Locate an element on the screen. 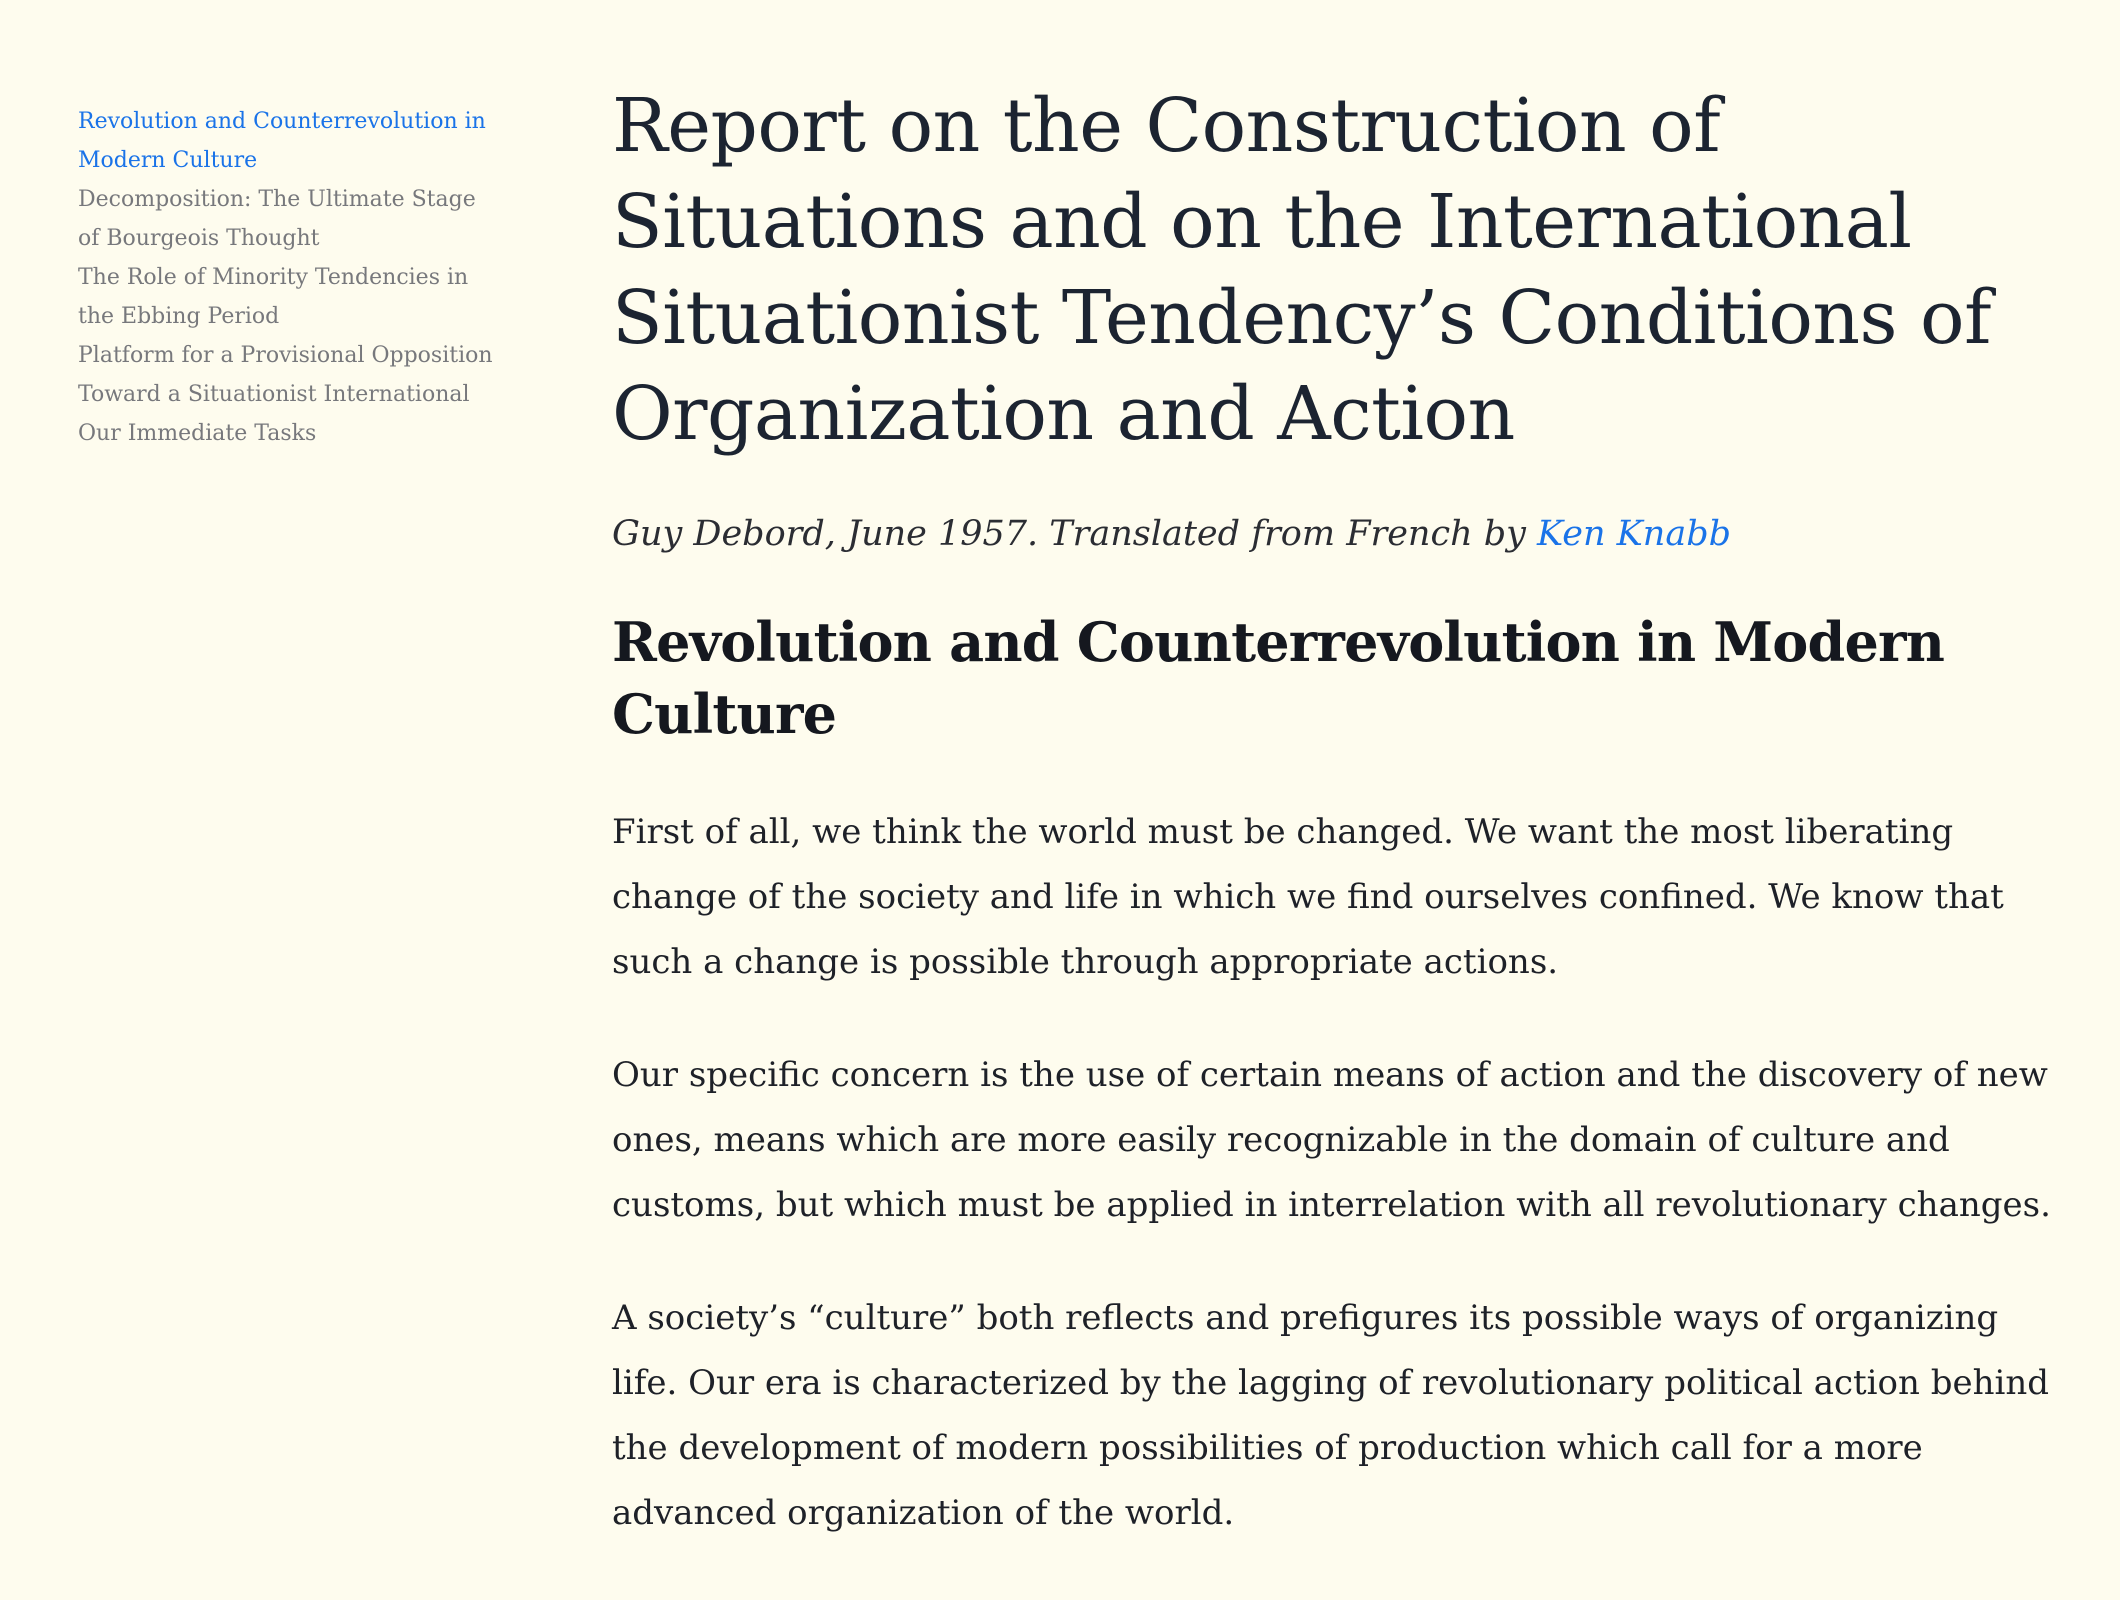 This screenshot has height=1600, width=2120. toc-link: Platform for a Provisional Opposition is located at coordinates (285, 355).